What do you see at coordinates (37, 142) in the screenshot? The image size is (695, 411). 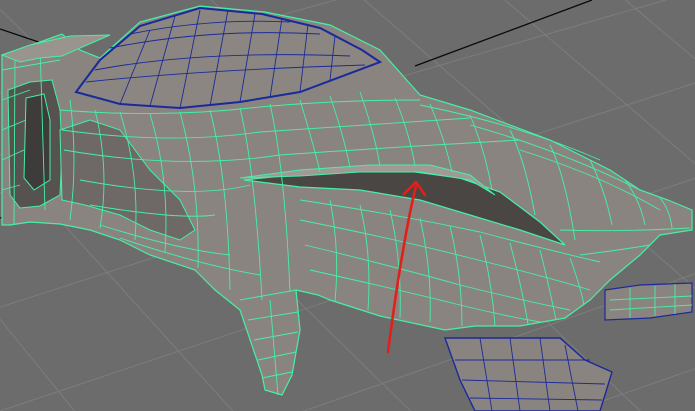 I see `front-intake-dark` at bounding box center [37, 142].